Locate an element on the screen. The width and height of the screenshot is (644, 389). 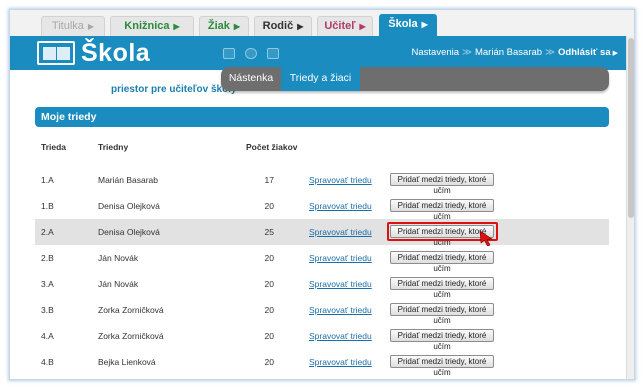
class-cell: 4.B is located at coordinates (47, 362).